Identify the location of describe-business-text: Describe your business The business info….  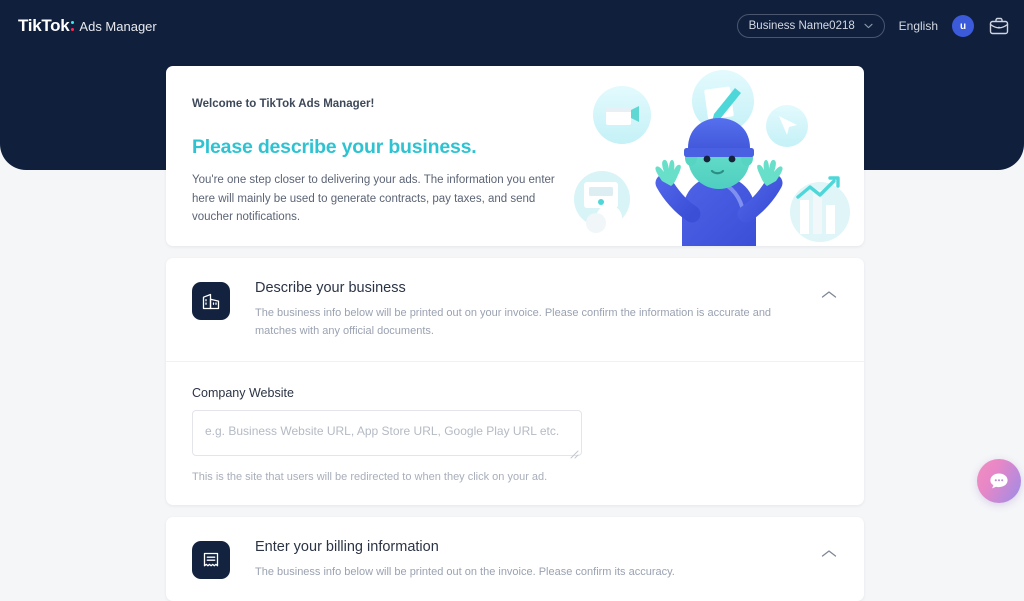
(546, 310).